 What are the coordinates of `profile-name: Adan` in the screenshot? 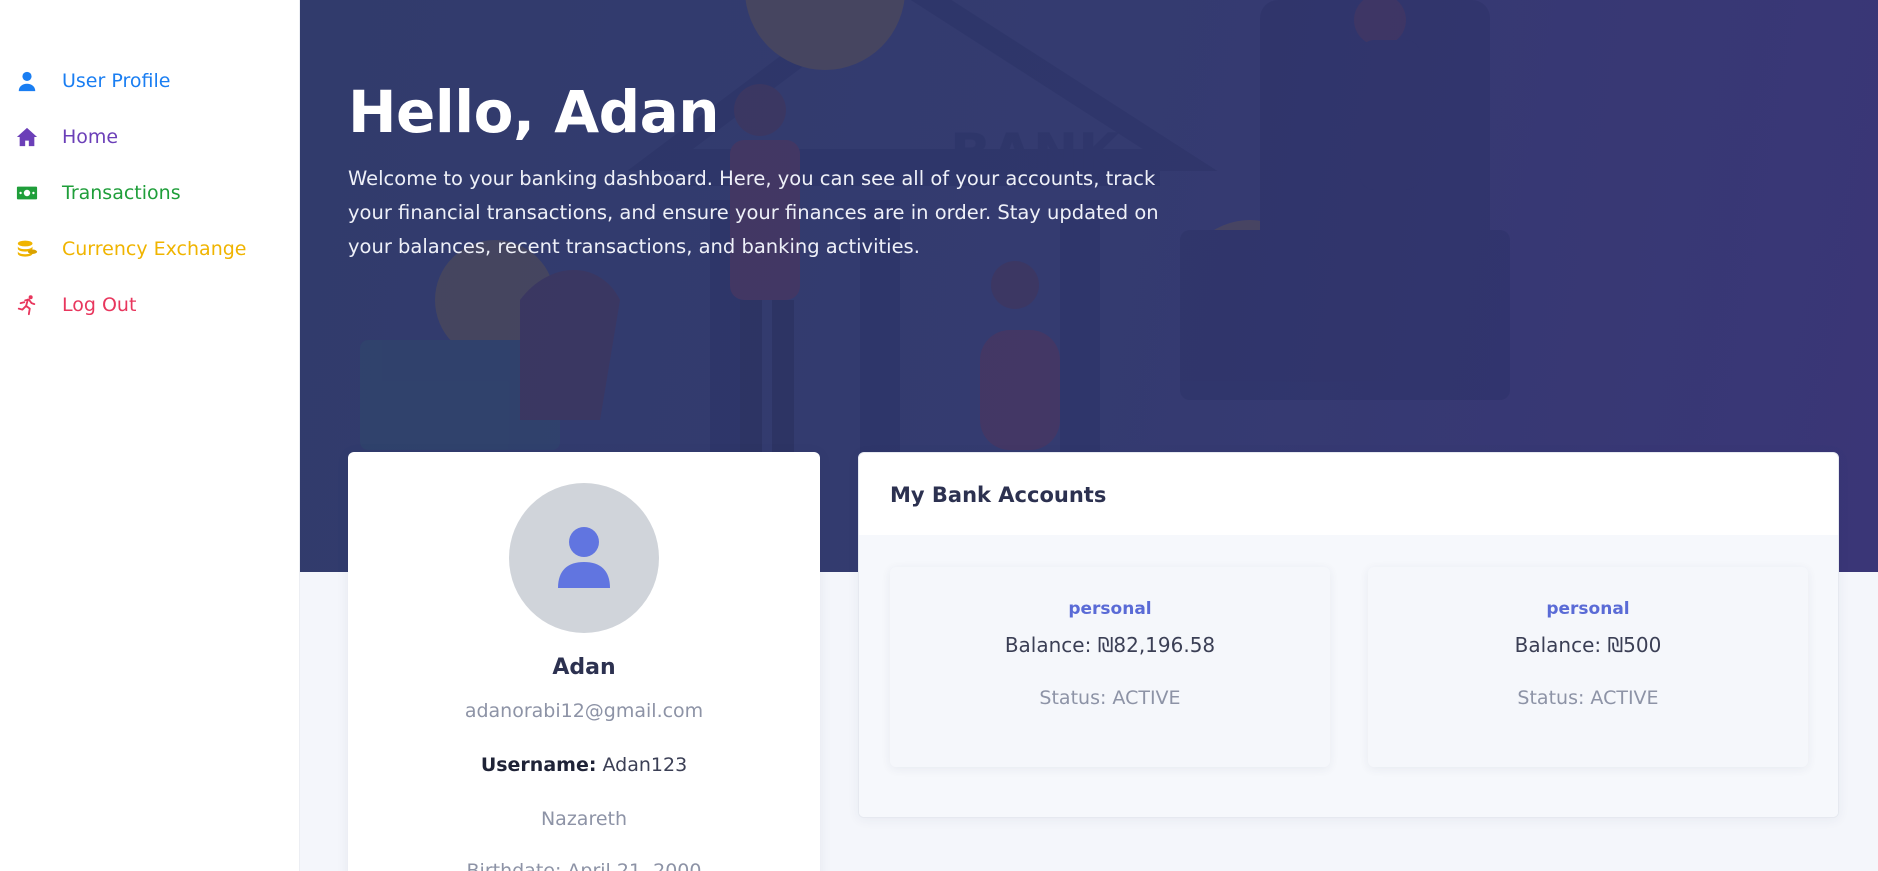 It's located at (584, 667).